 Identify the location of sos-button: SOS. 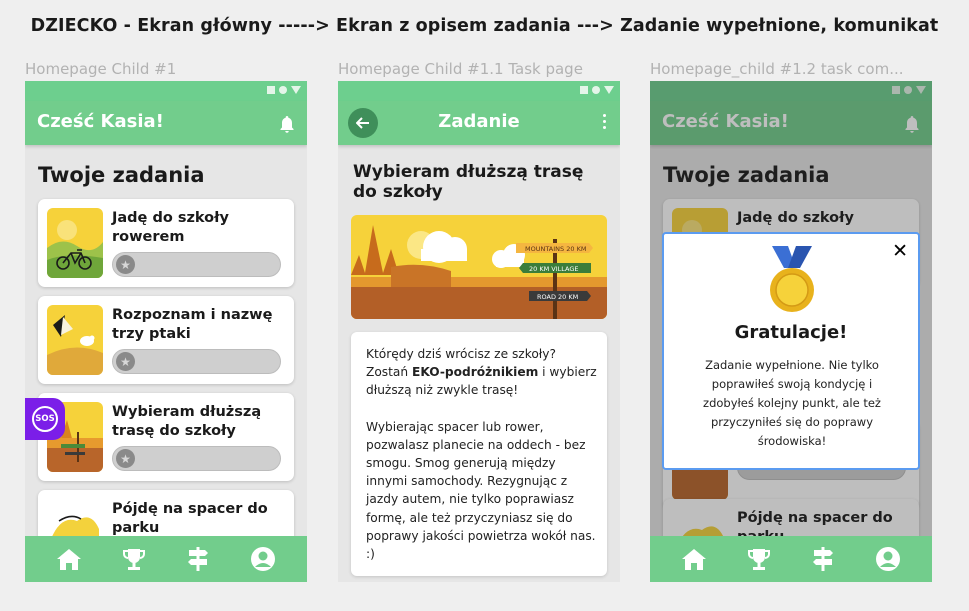
(45, 419).